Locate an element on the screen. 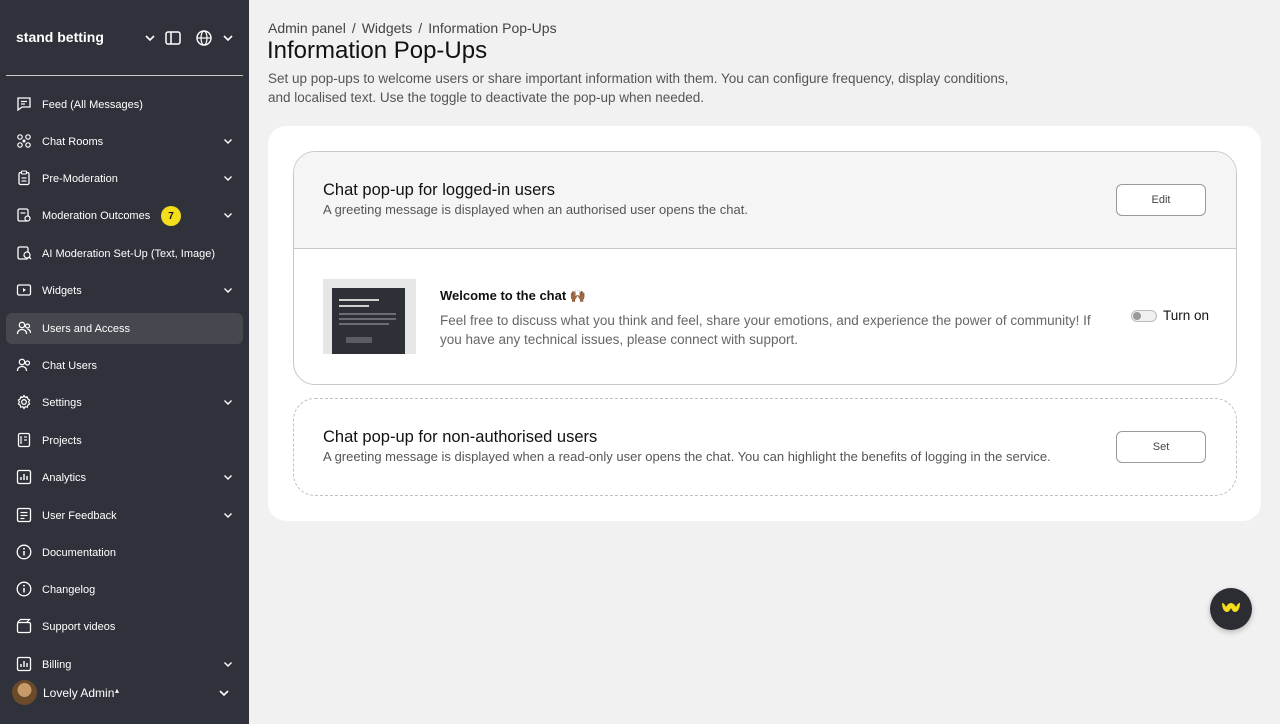 This screenshot has width=1280, height=724. users-access-icon is located at coordinates (24, 328).